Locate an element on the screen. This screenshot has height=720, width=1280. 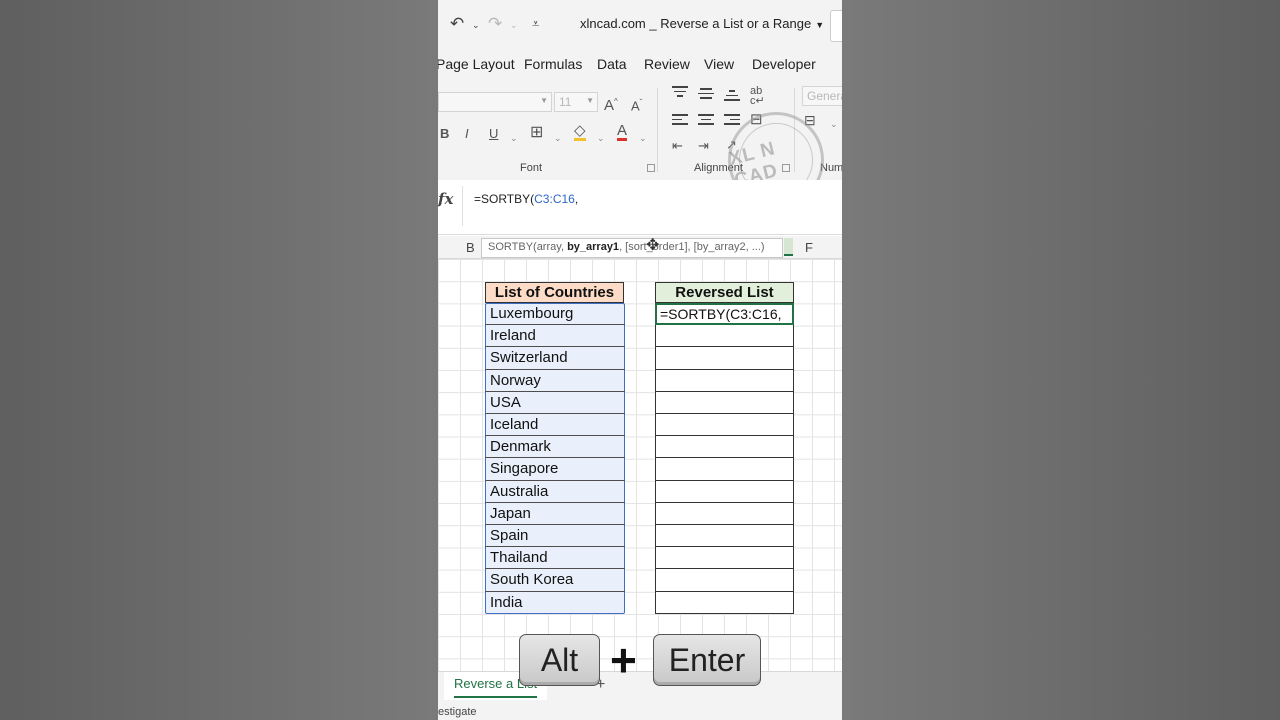
redo-dropdown-icon: ⌄ is located at coordinates (514, 25).